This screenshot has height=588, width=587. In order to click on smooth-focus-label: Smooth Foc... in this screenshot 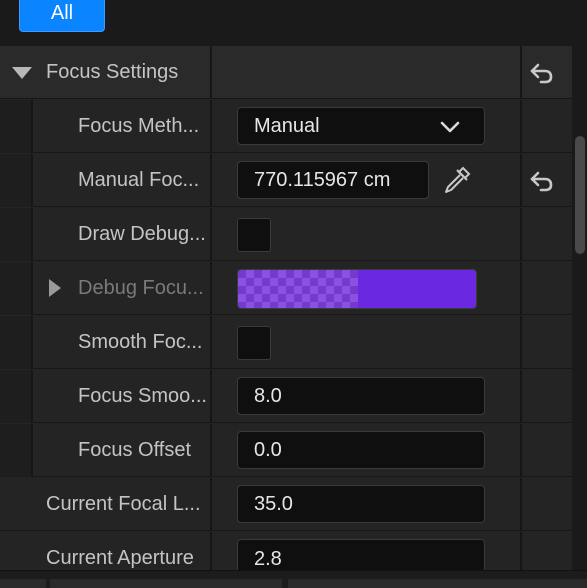, I will do `click(140, 342)`.